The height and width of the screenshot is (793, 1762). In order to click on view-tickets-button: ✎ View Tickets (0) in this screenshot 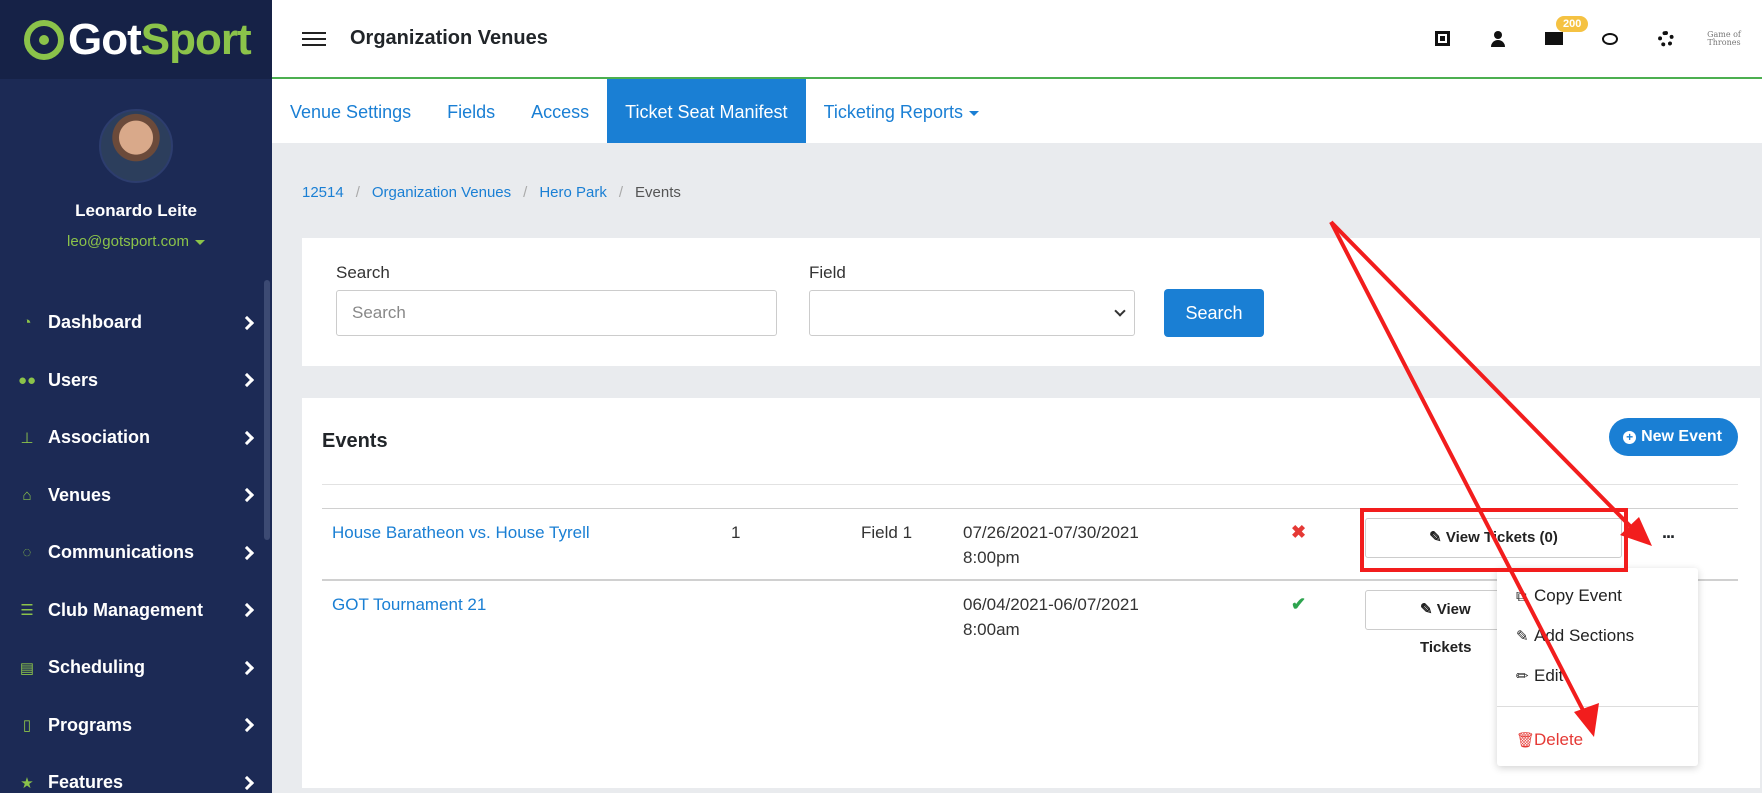, I will do `click(1493, 538)`.